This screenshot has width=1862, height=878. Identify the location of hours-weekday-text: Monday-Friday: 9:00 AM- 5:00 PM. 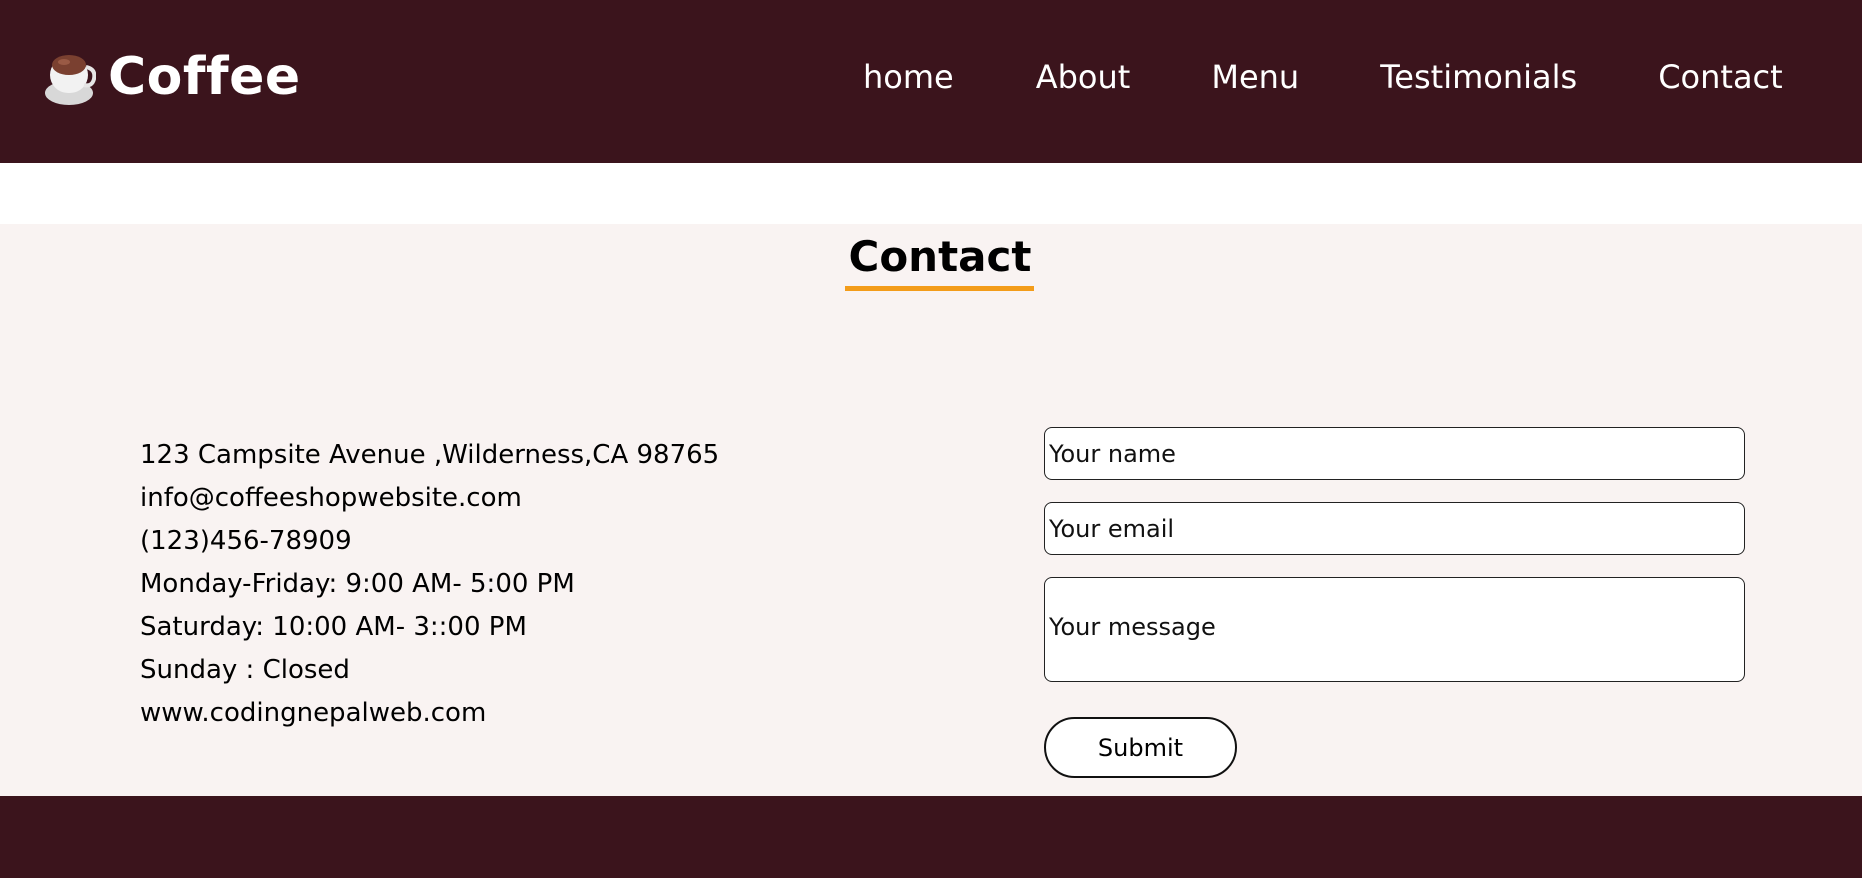
(357, 584).